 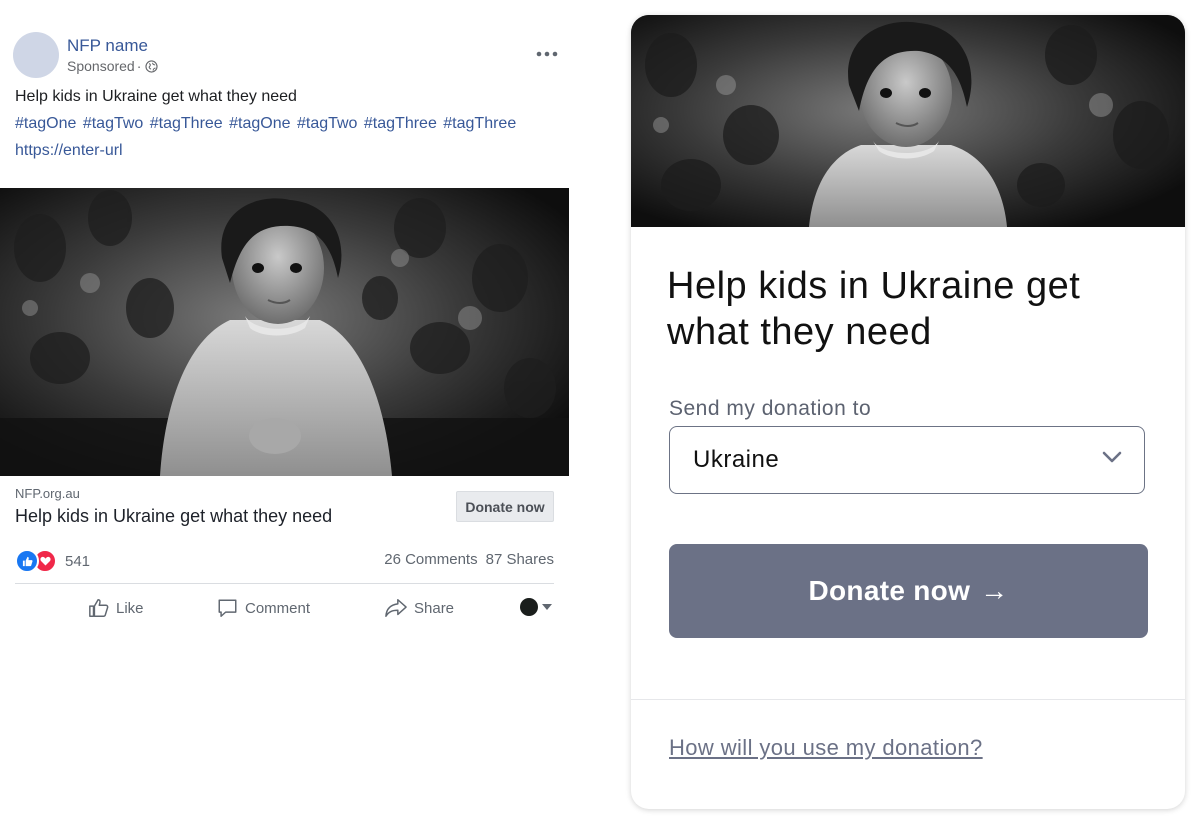 What do you see at coordinates (994, 590) in the screenshot?
I see `arrow-right-icon: →` at bounding box center [994, 590].